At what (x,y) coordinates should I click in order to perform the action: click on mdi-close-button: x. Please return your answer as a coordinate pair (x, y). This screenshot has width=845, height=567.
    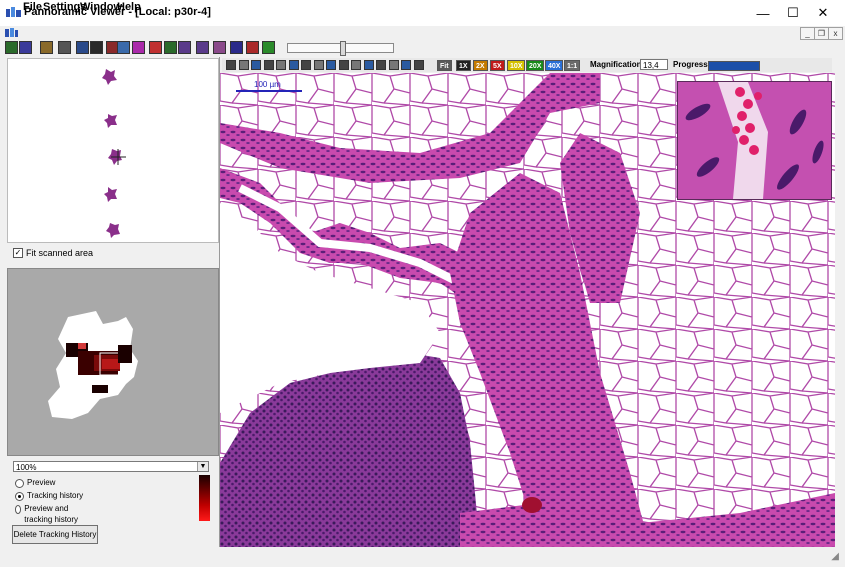
    Looking at the image, I should click on (835, 33).